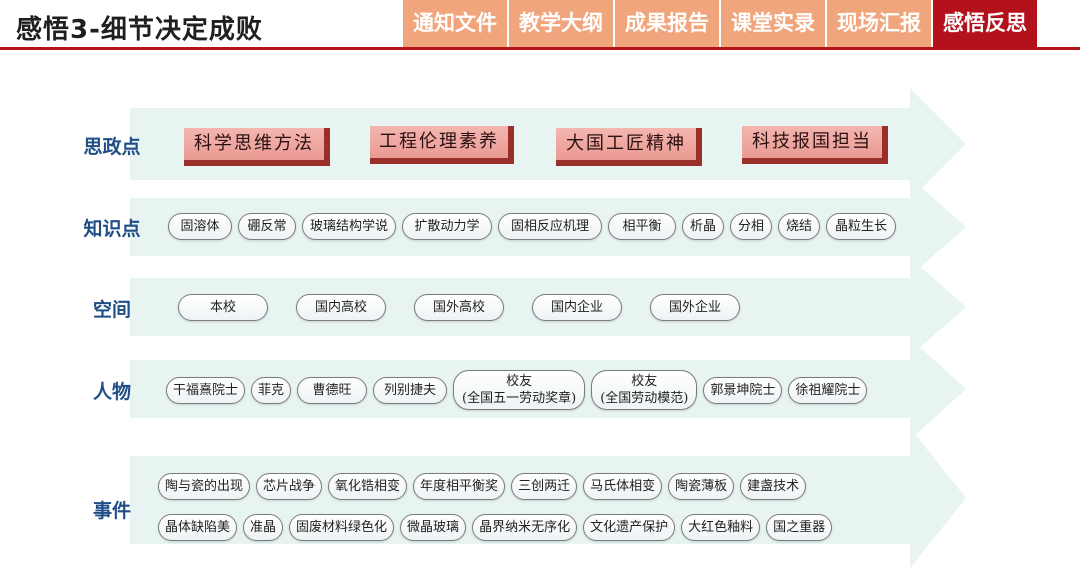 The width and height of the screenshot is (1080, 568). What do you see at coordinates (198, 527) in the screenshot?
I see `event-chip: 晶体缺陷美` at bounding box center [198, 527].